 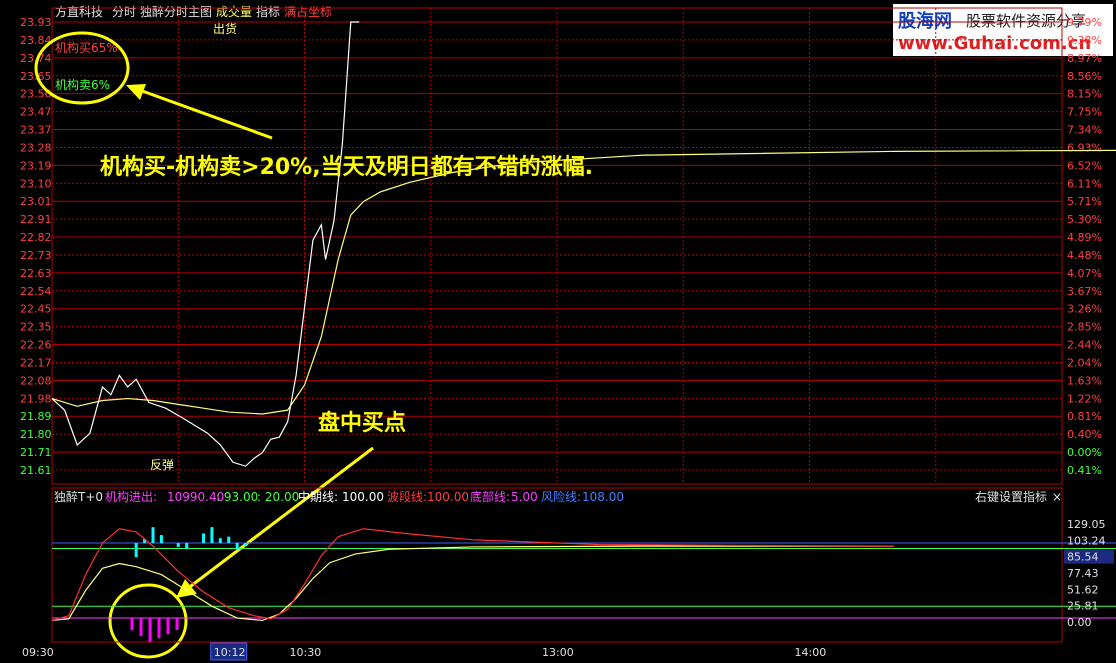 What do you see at coordinates (407, 496) in the screenshot?
I see `wave-line-label: 波段线:` at bounding box center [407, 496].